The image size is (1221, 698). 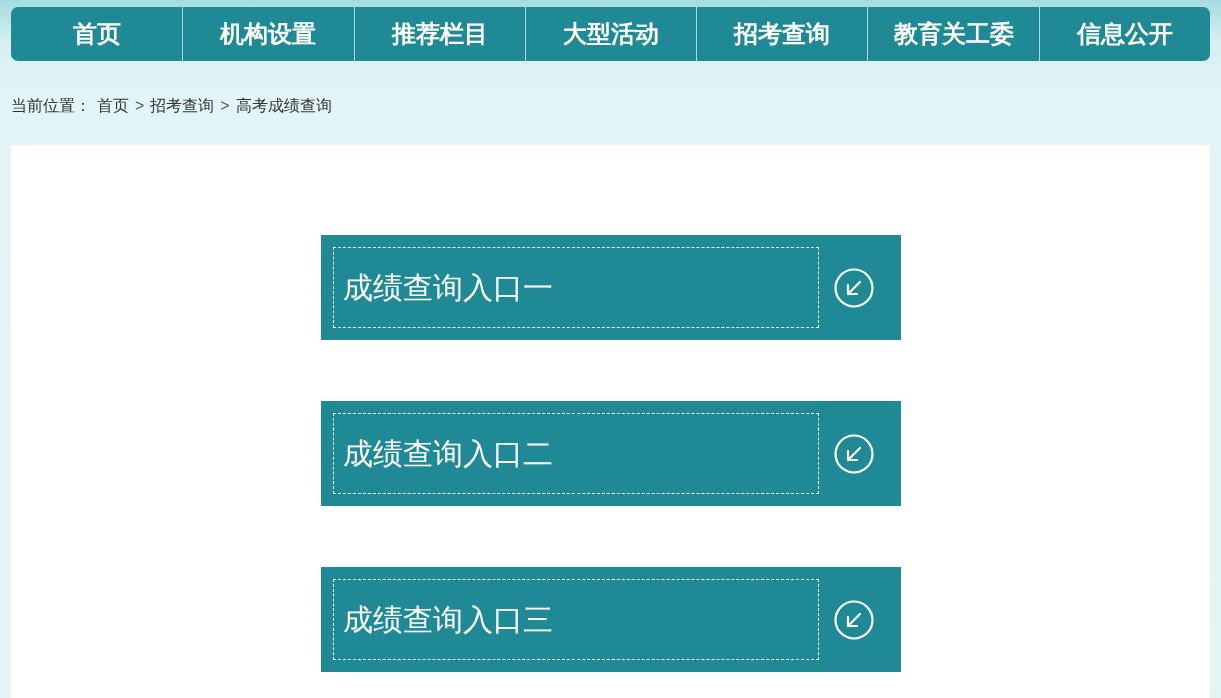 I want to click on entry-button: 成绩查询入口三, so click(x=610, y=619).